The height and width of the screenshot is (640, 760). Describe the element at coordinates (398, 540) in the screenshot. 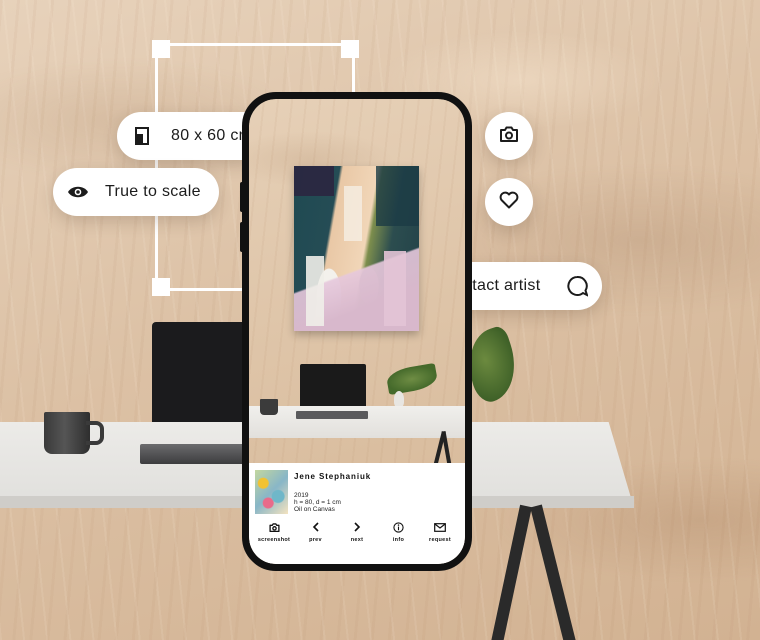

I see `info-label: info` at that location.